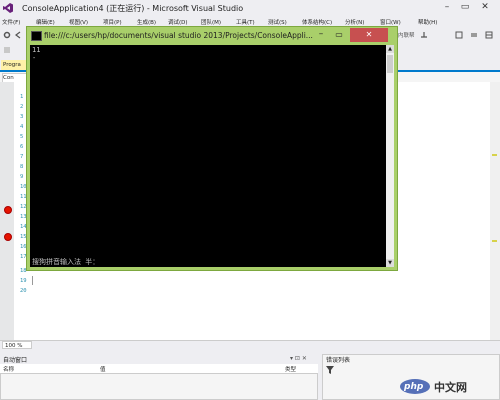  Describe the element at coordinates (459, 35) in the screenshot. I see `toolbar-icon-a` at that location.